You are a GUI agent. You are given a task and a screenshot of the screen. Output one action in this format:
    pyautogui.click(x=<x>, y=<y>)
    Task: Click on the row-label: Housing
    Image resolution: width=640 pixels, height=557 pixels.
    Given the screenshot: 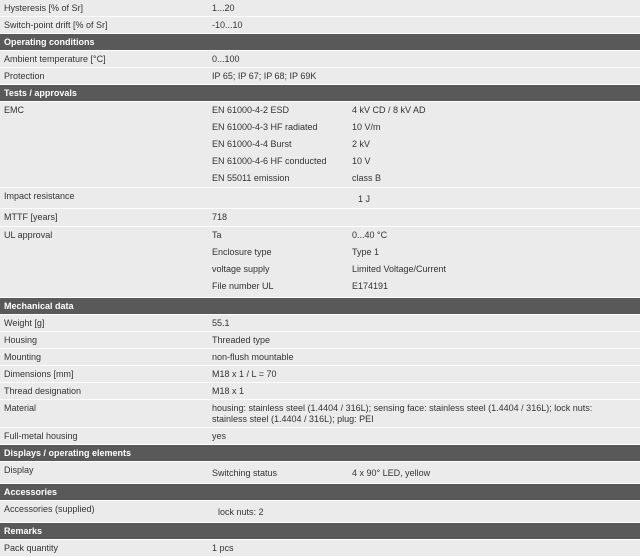 What is the action you would take?
    pyautogui.click(x=21, y=340)
    